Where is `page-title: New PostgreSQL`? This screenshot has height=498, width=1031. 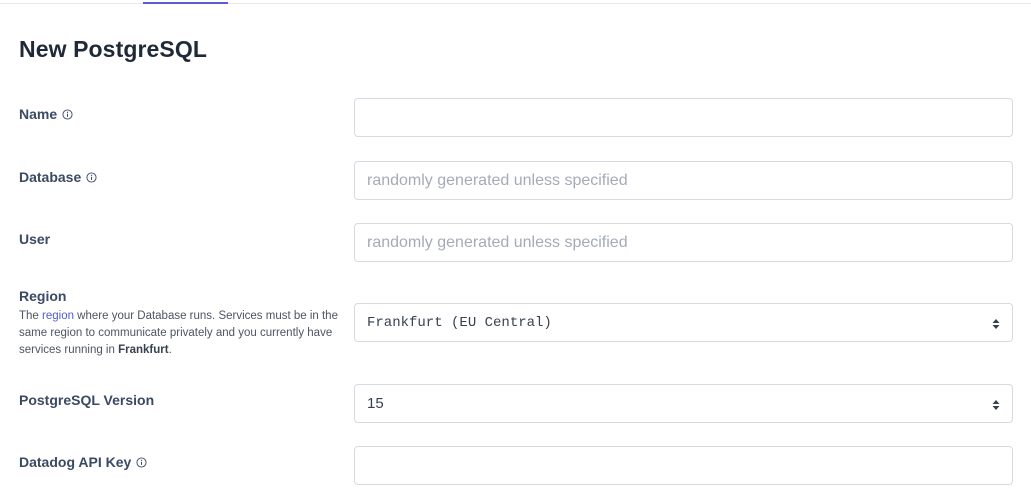 page-title: New PostgreSQL is located at coordinates (113, 49).